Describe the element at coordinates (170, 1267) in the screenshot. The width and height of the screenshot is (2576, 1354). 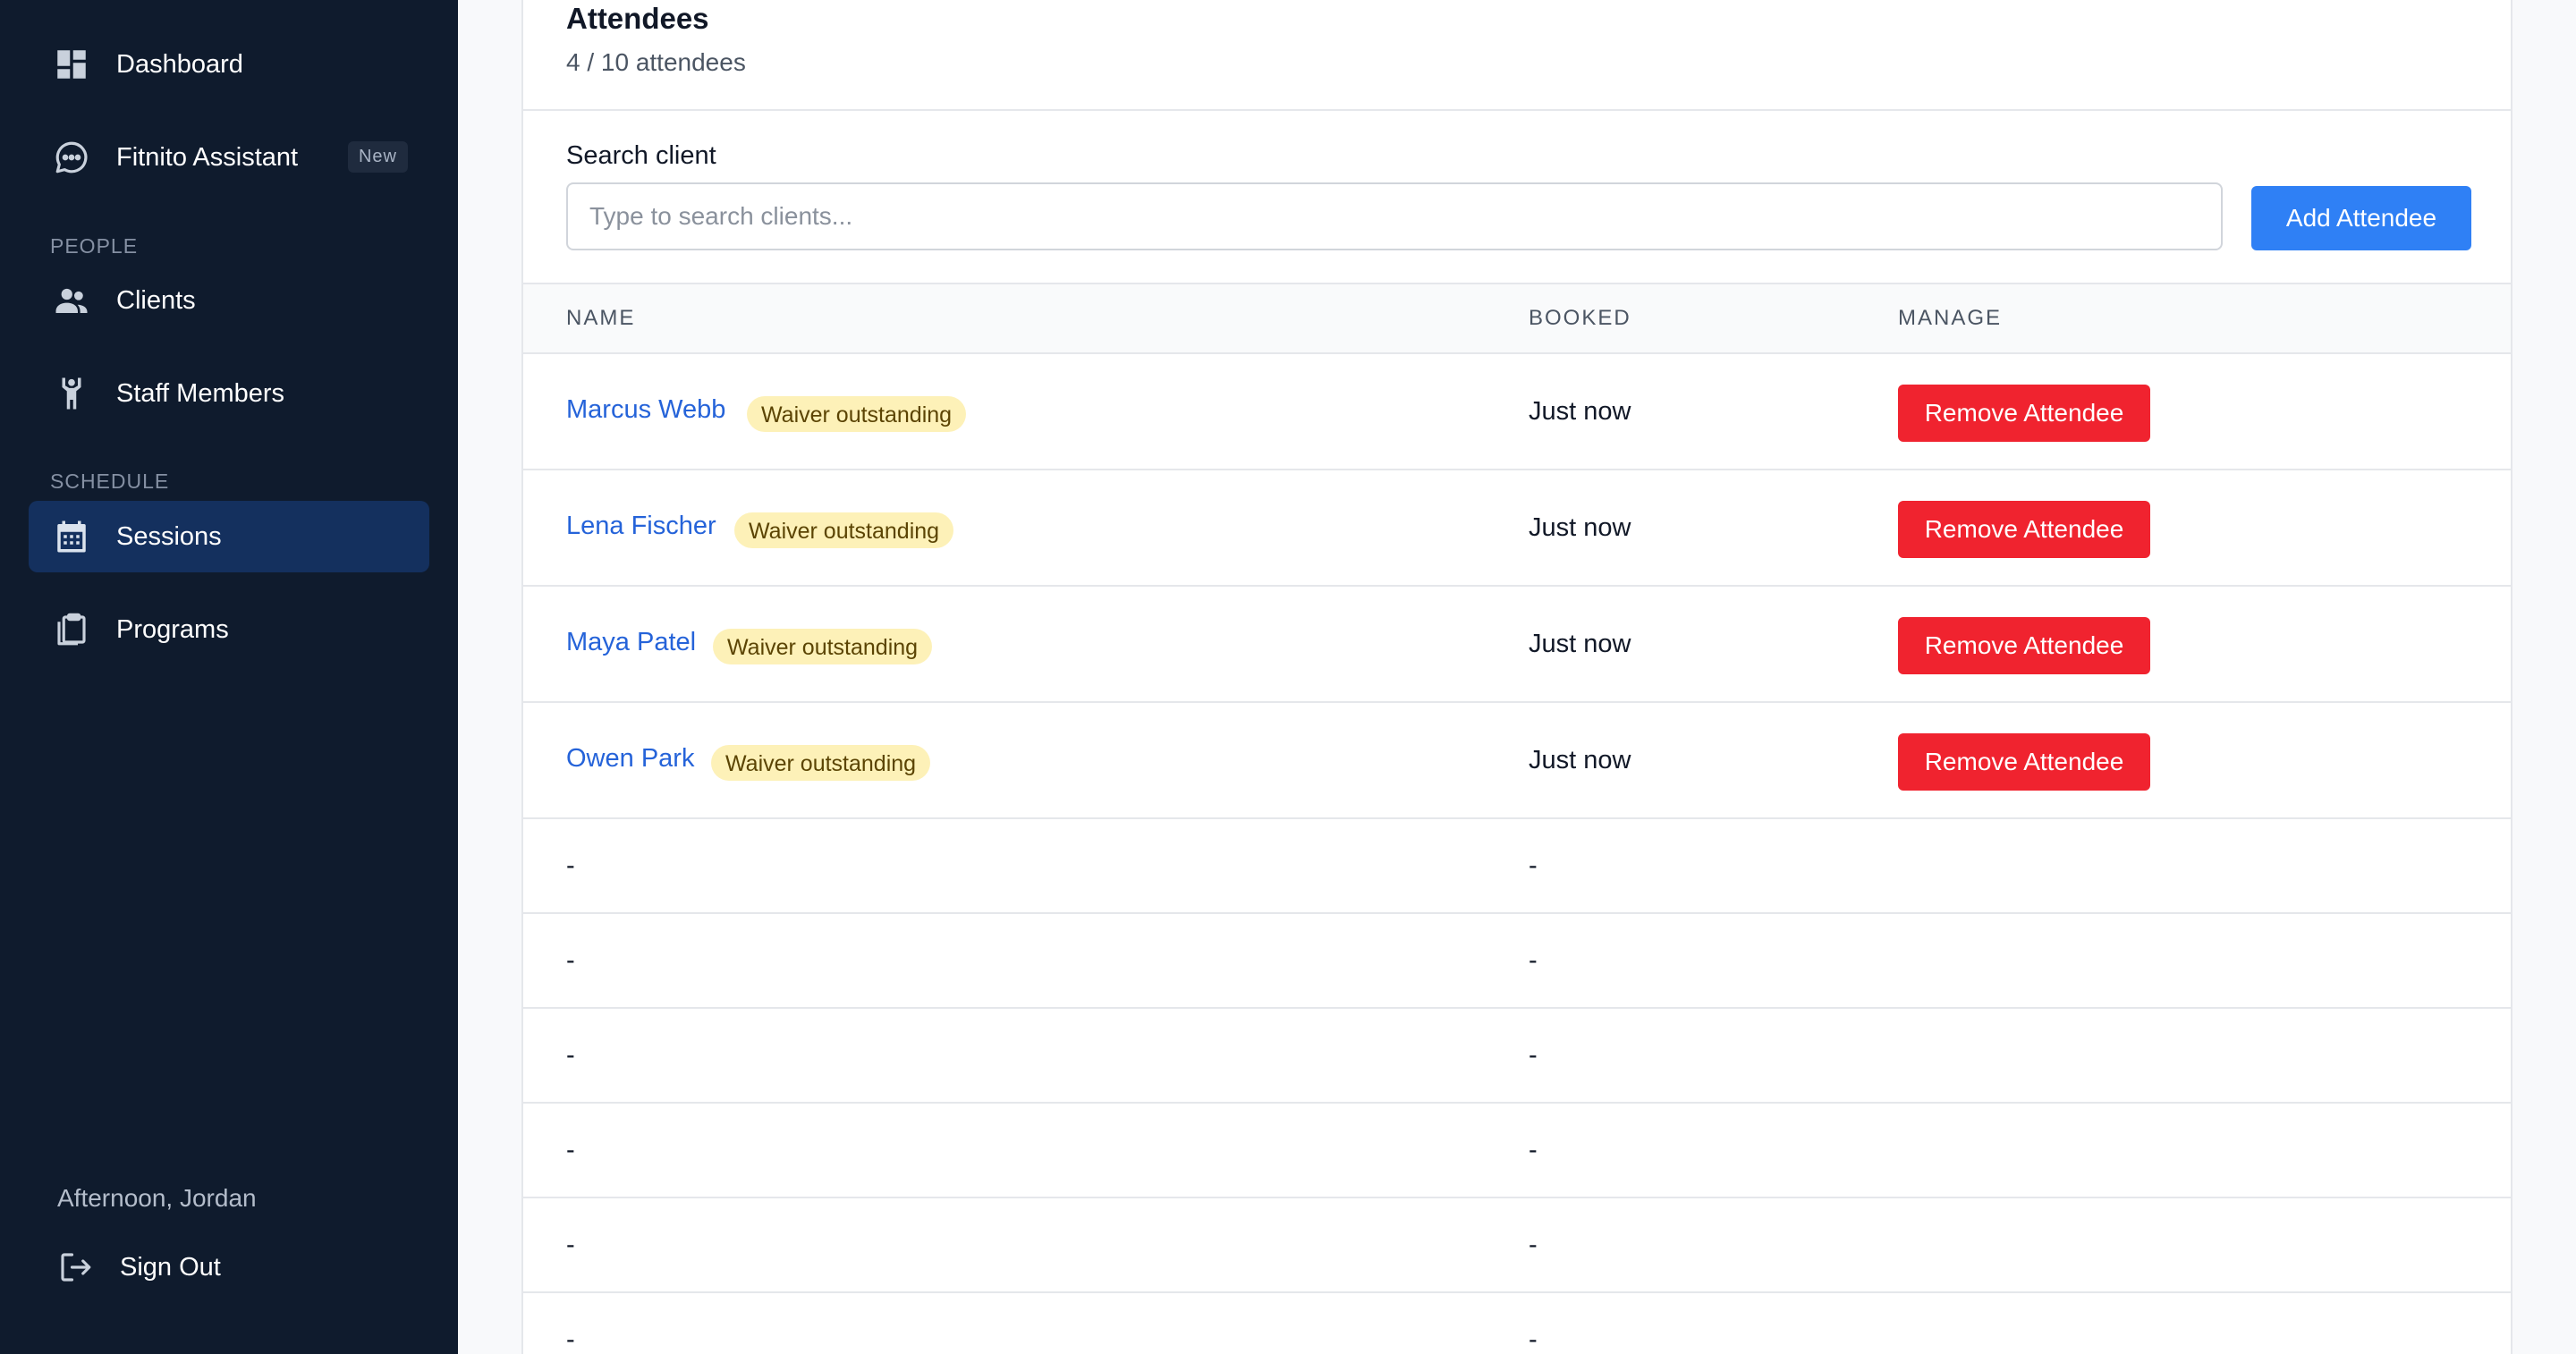
I see `sign-out-label: Sign Out` at that location.